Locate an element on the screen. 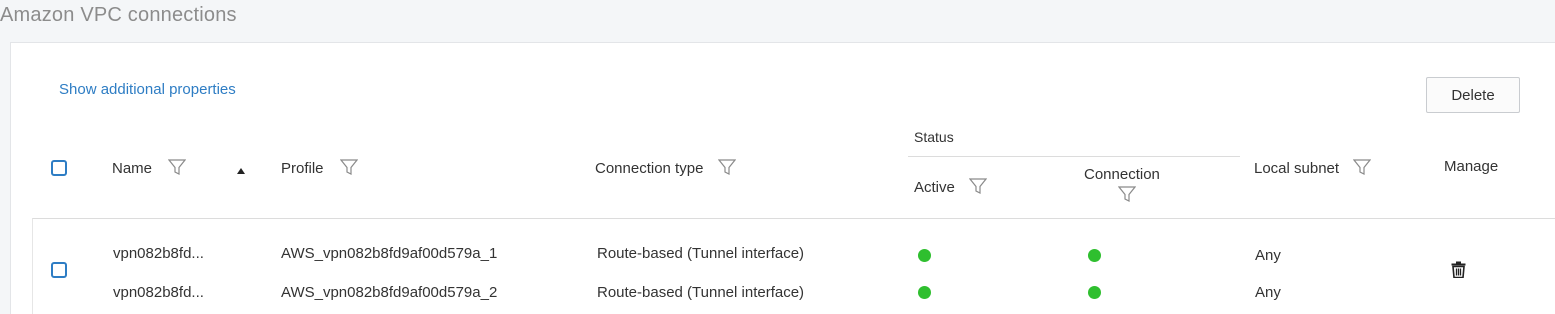  column-header-connection-type-label: Connection type is located at coordinates (649, 168).